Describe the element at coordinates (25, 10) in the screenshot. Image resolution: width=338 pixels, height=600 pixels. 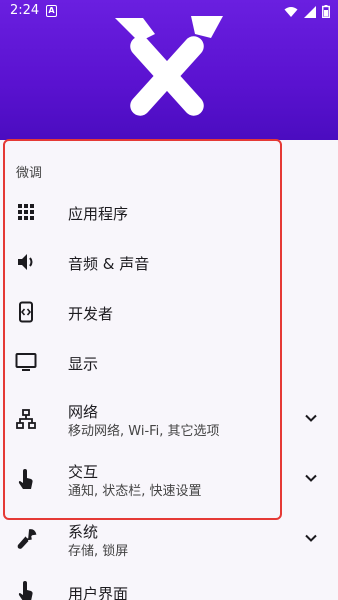
I see `status-time: 2:24` at that location.